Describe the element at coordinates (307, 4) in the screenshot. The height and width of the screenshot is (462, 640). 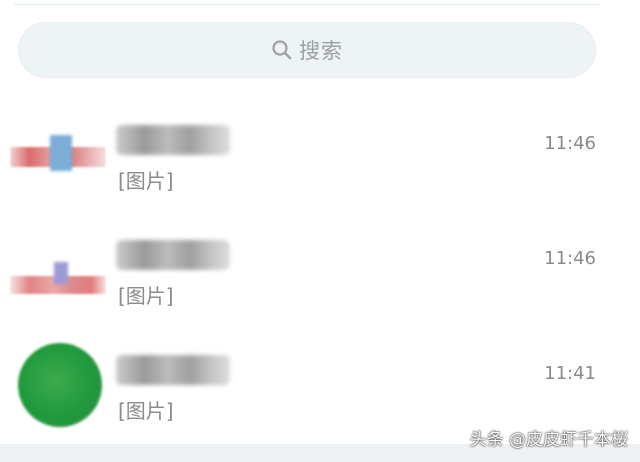
I see `top-divider` at that location.